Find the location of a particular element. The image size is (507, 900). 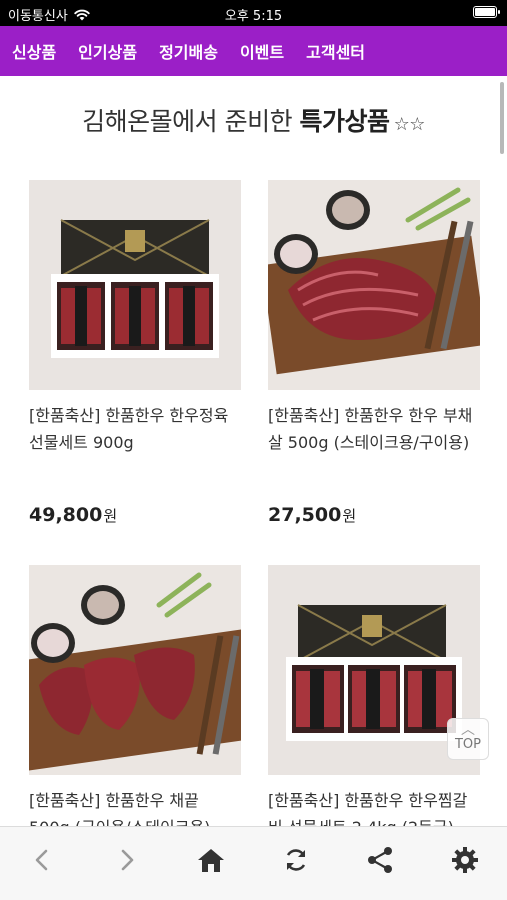

product-name: [한품축산] 한품한우 한우 부채살 500g (스테이크용/구이용) is located at coordinates (374, 429).